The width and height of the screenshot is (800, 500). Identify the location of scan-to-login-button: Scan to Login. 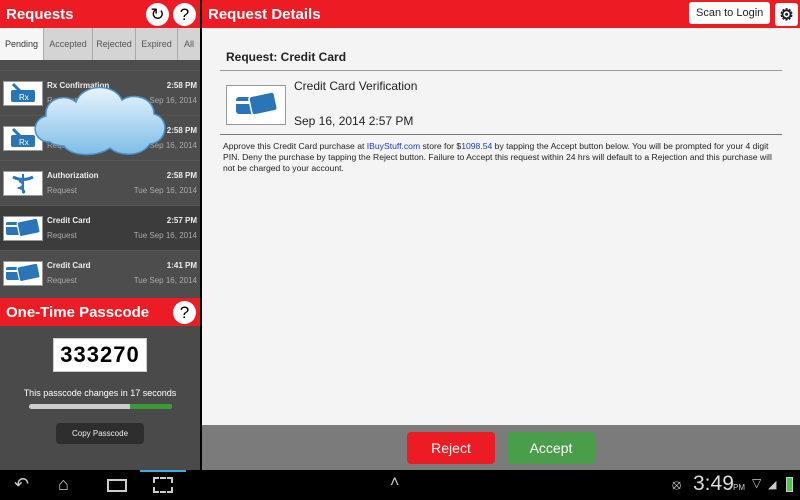
(730, 13).